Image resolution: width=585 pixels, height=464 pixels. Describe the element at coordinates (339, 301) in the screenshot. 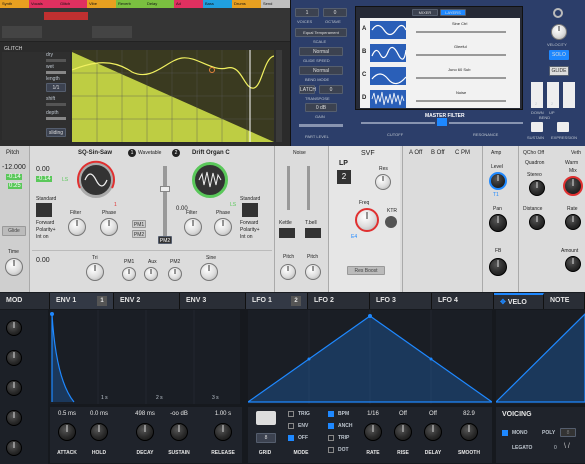

I see `tab-lfo2: LFO 2` at that location.